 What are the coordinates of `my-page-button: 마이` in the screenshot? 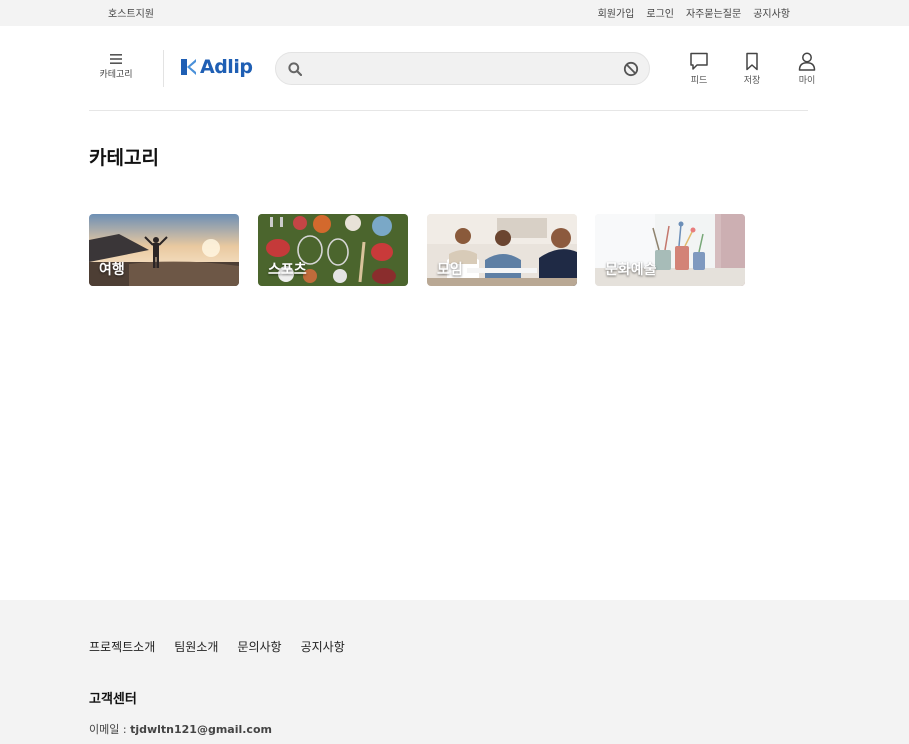 It's located at (807, 69).